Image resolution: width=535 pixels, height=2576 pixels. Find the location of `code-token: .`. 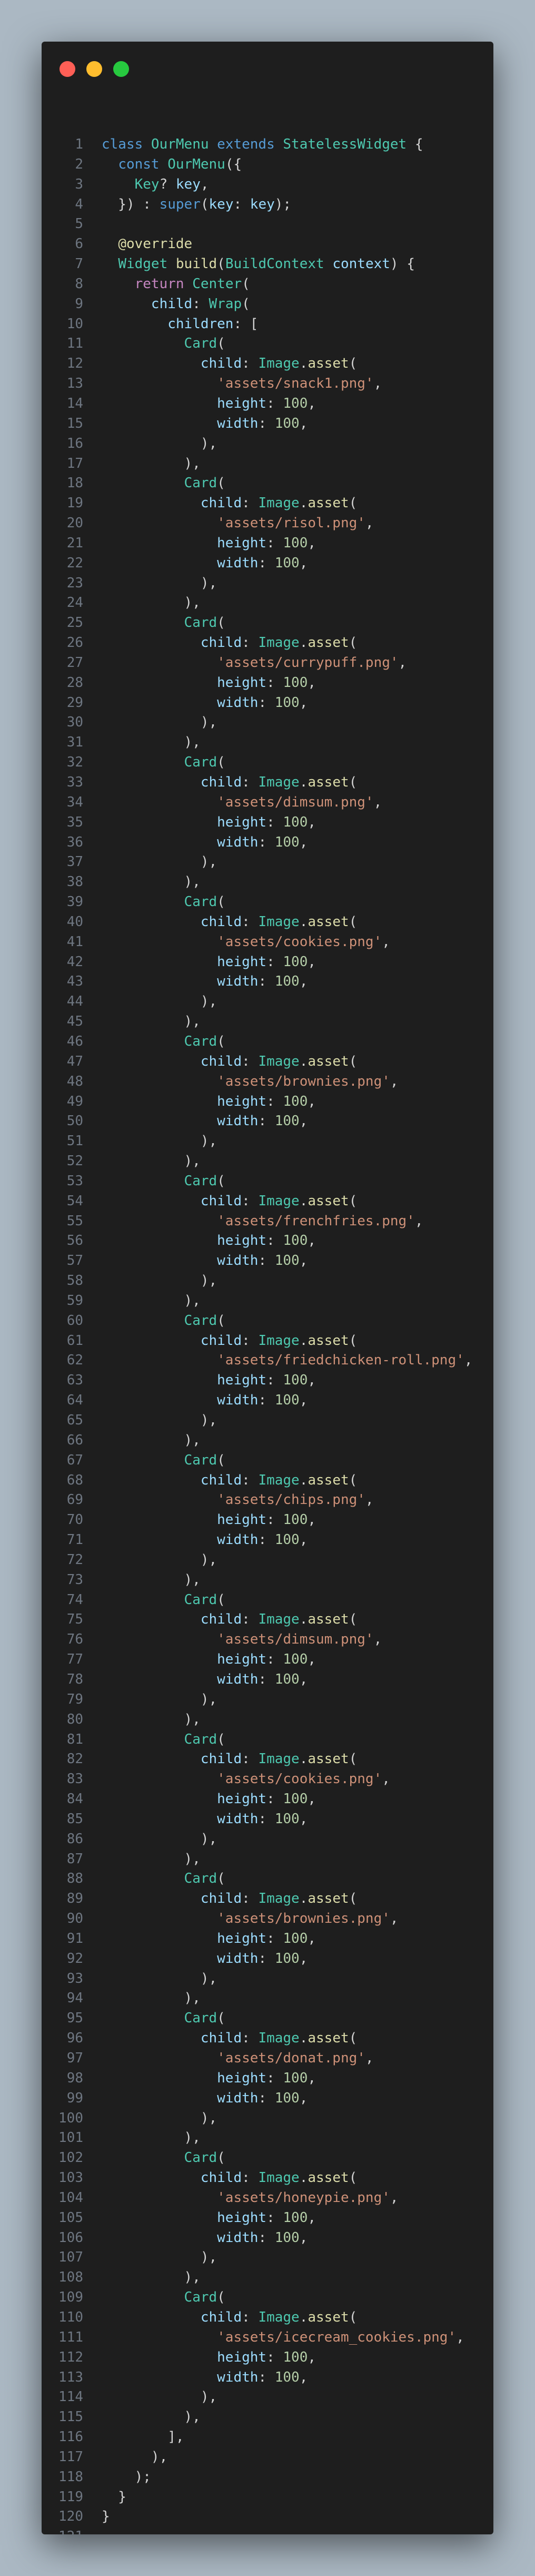

code-token: . is located at coordinates (303, 1480).